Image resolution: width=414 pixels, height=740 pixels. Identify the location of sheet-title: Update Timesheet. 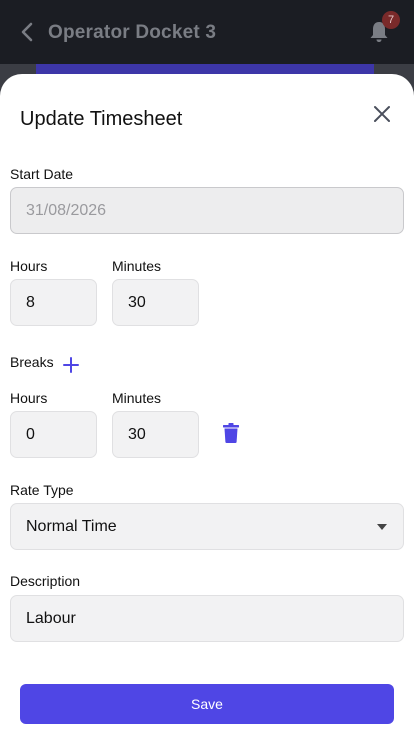
(101, 119).